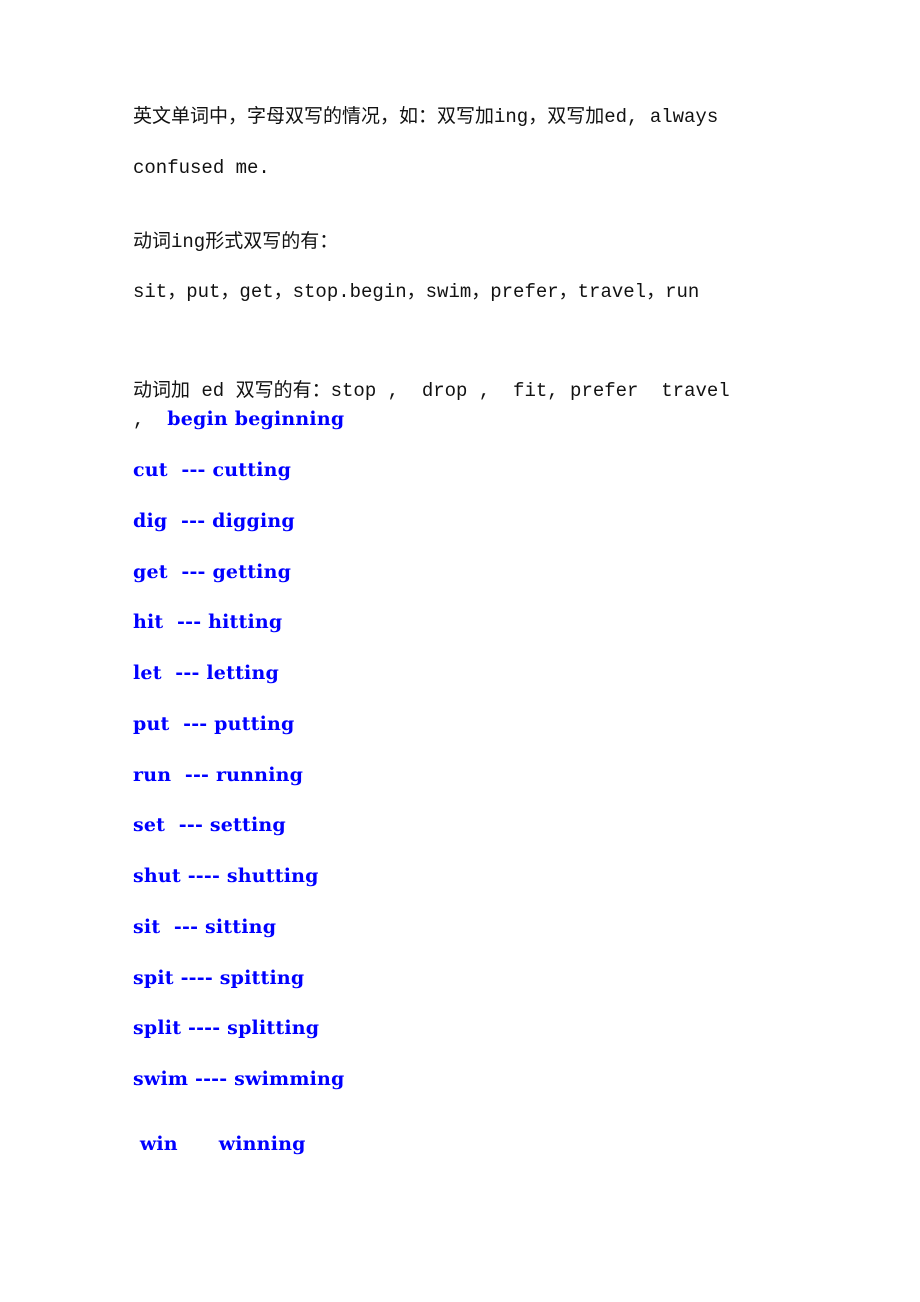 Image resolution: width=920 pixels, height=1302 pixels. What do you see at coordinates (206, 673) in the screenshot?
I see `verb-pair-item: let --- letting` at bounding box center [206, 673].